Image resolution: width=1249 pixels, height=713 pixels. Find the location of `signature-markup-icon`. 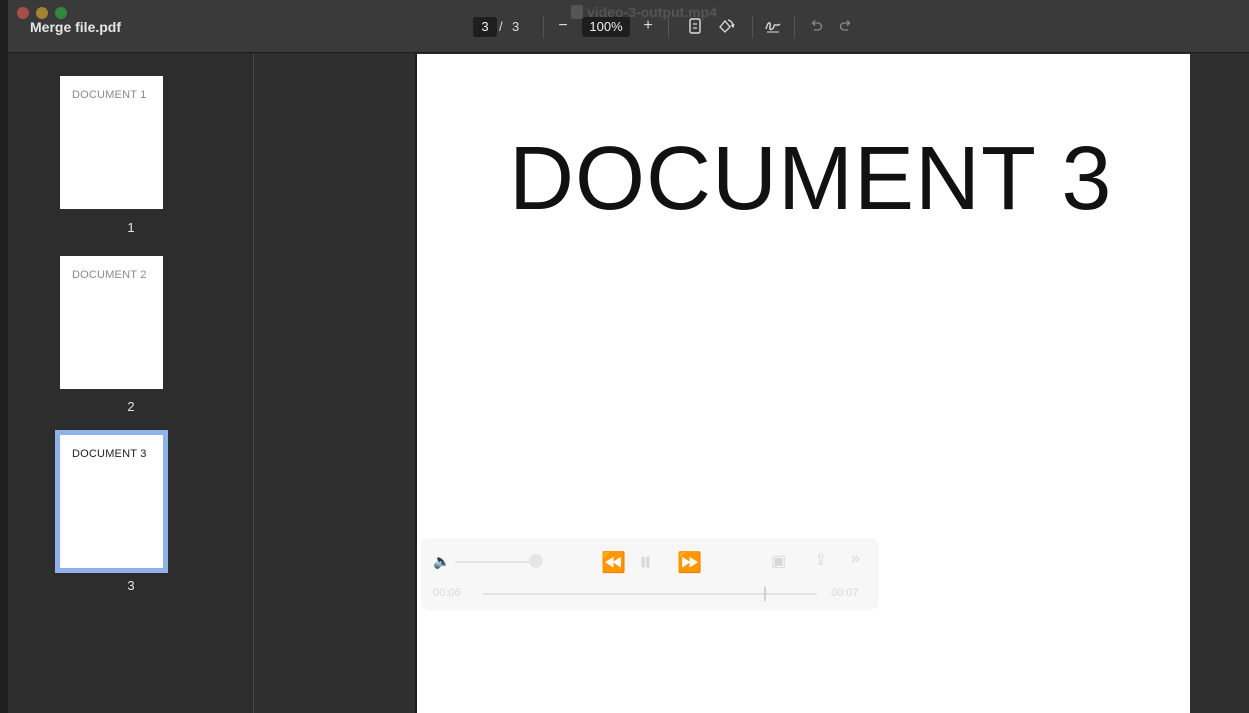

signature-markup-icon is located at coordinates (773, 27).